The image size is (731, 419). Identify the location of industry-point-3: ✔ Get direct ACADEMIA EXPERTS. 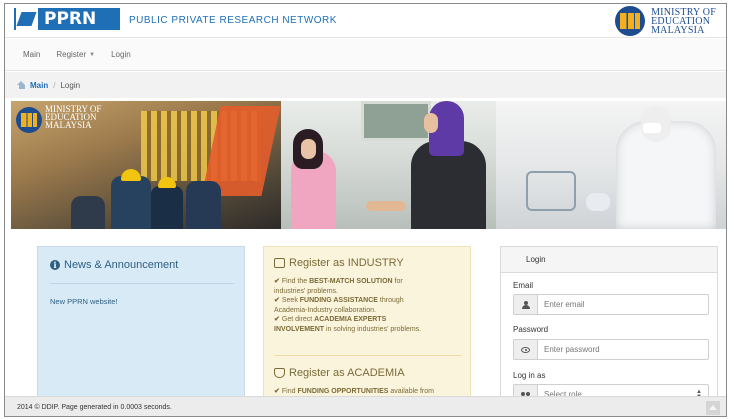
(347, 320).